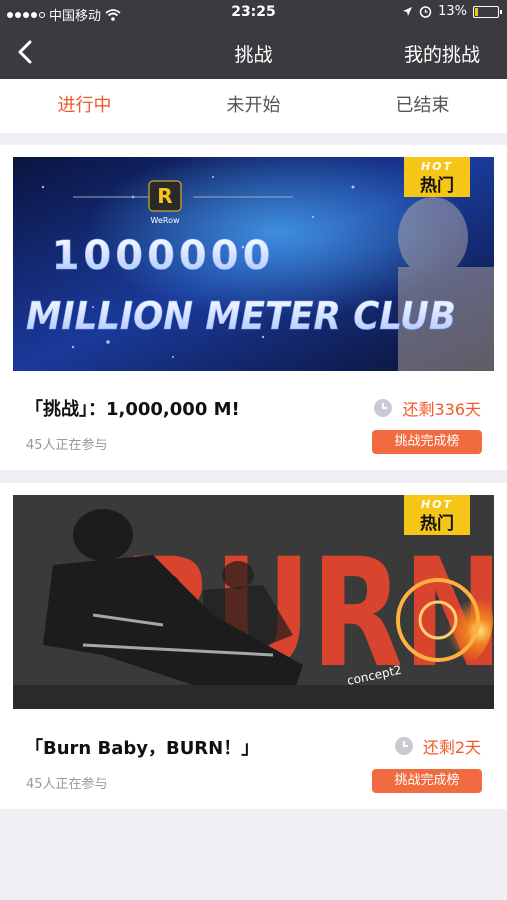  Describe the element at coordinates (241, 316) in the screenshot. I see `banner-headline: MILLION METER CLUB` at that location.